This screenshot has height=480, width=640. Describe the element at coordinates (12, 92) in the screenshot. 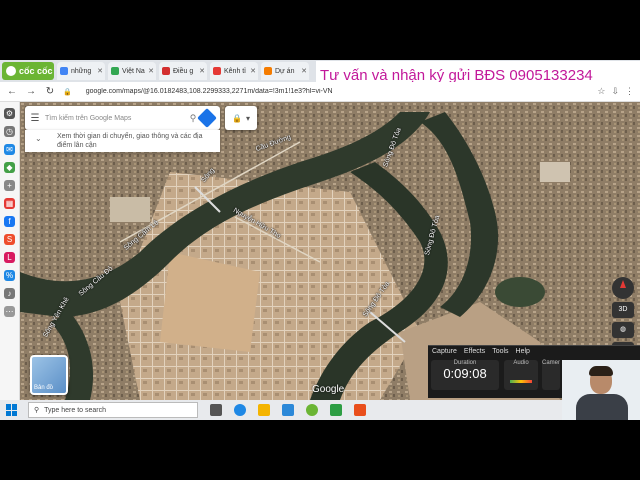

I see `back-icon: ←` at that location.